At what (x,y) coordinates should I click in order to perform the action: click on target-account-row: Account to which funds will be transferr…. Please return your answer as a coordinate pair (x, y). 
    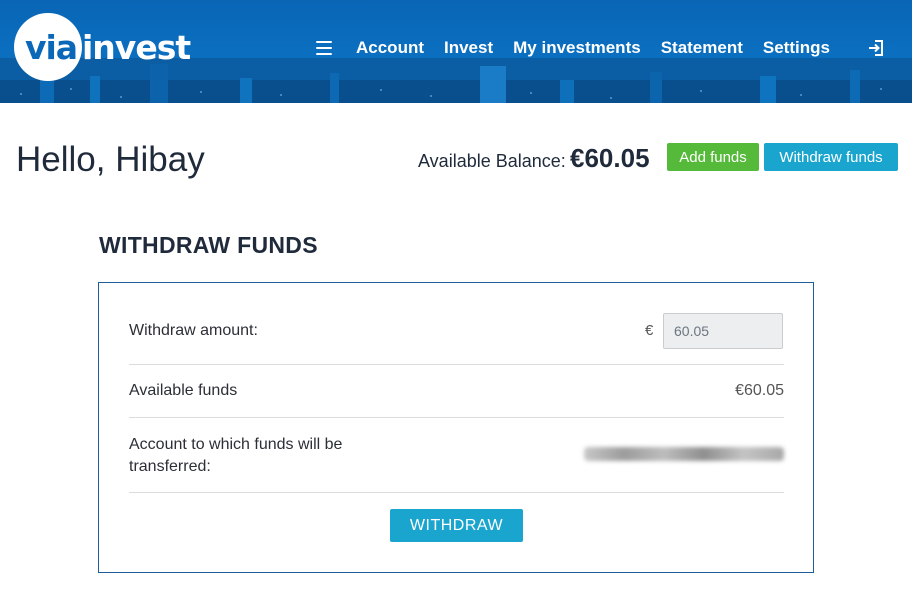
    Looking at the image, I should click on (456, 455).